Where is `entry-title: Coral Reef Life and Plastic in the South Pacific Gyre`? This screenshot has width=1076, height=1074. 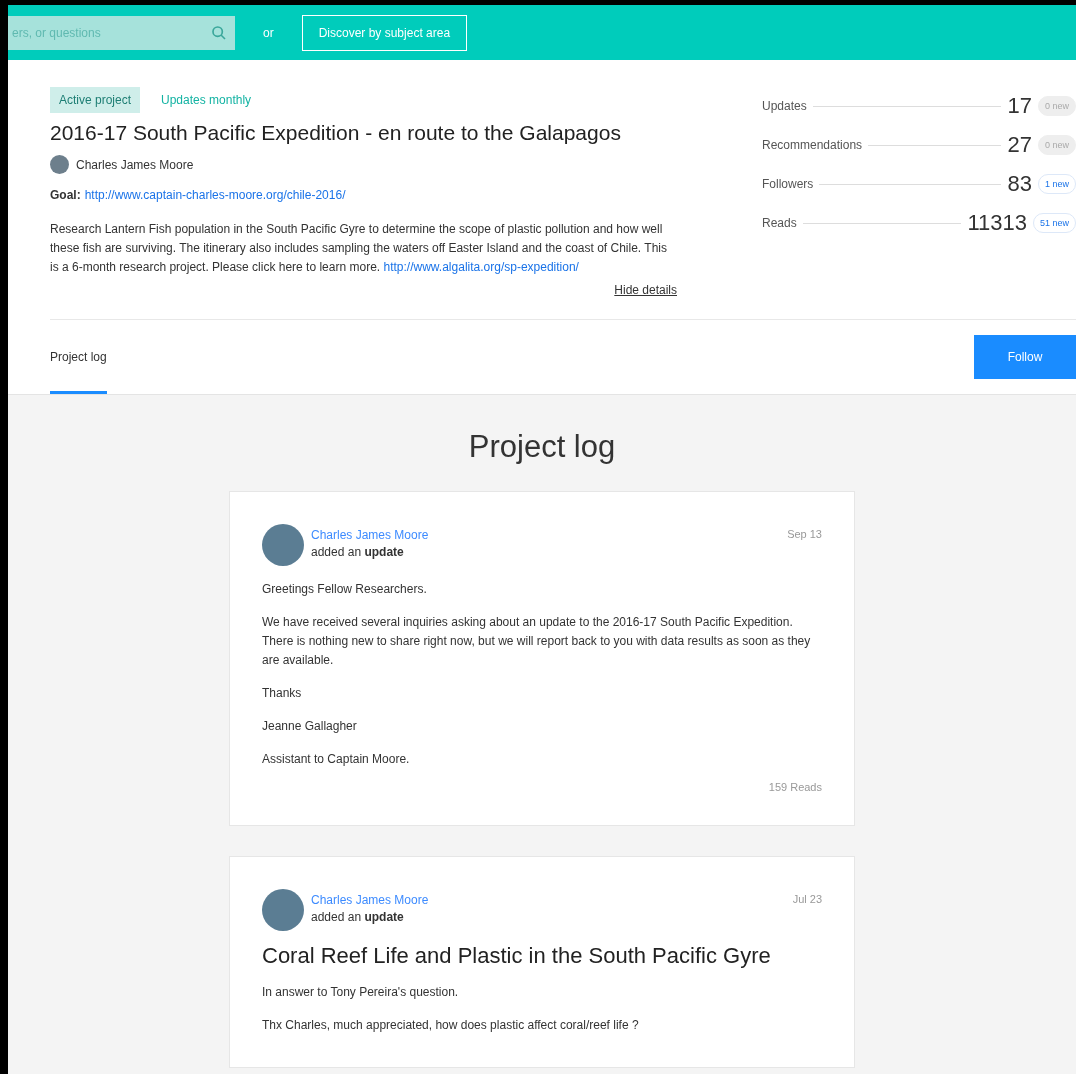 entry-title: Coral Reef Life and Plastic in the South Pacific Gyre is located at coordinates (517, 956).